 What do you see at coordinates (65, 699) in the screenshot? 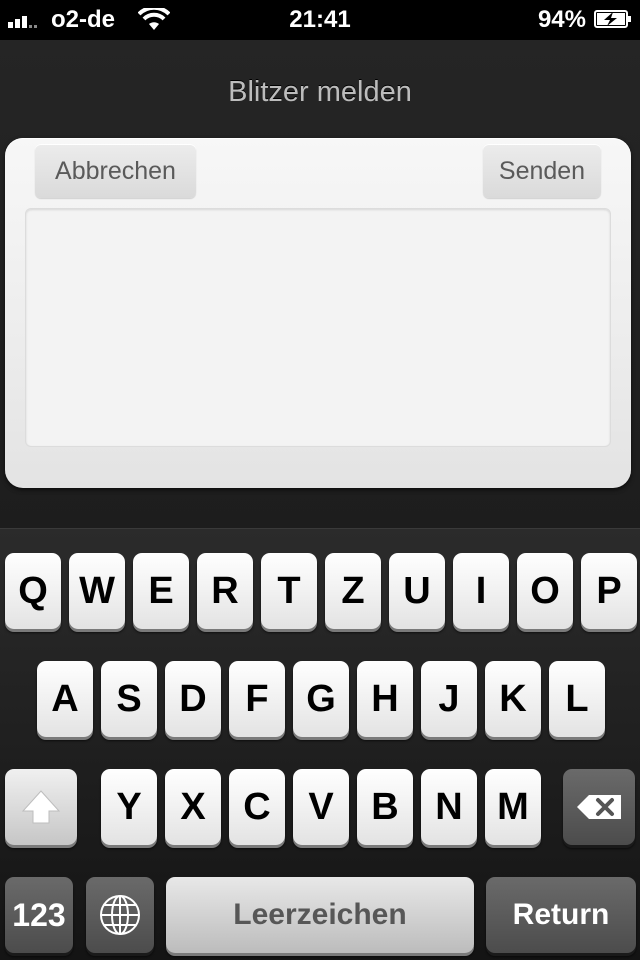
I see `key-a: A` at bounding box center [65, 699].